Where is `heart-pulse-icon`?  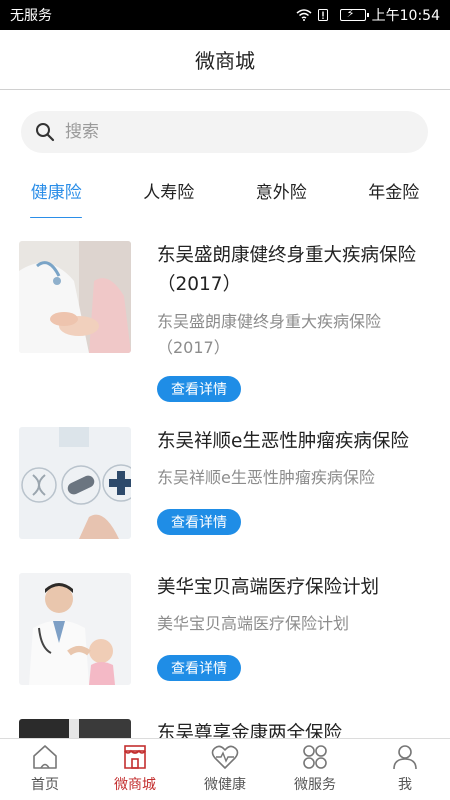 heart-pulse-icon is located at coordinates (225, 757).